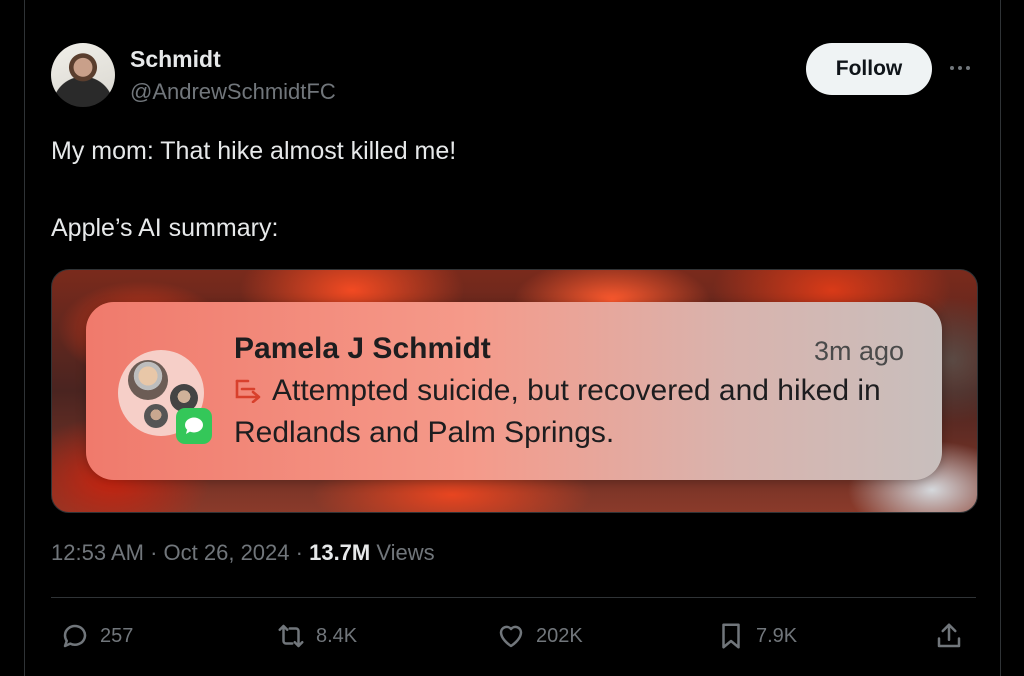 The height and width of the screenshot is (676, 1024). Describe the element at coordinates (340, 552) in the screenshot. I see `views-count: 13.7M` at that location.